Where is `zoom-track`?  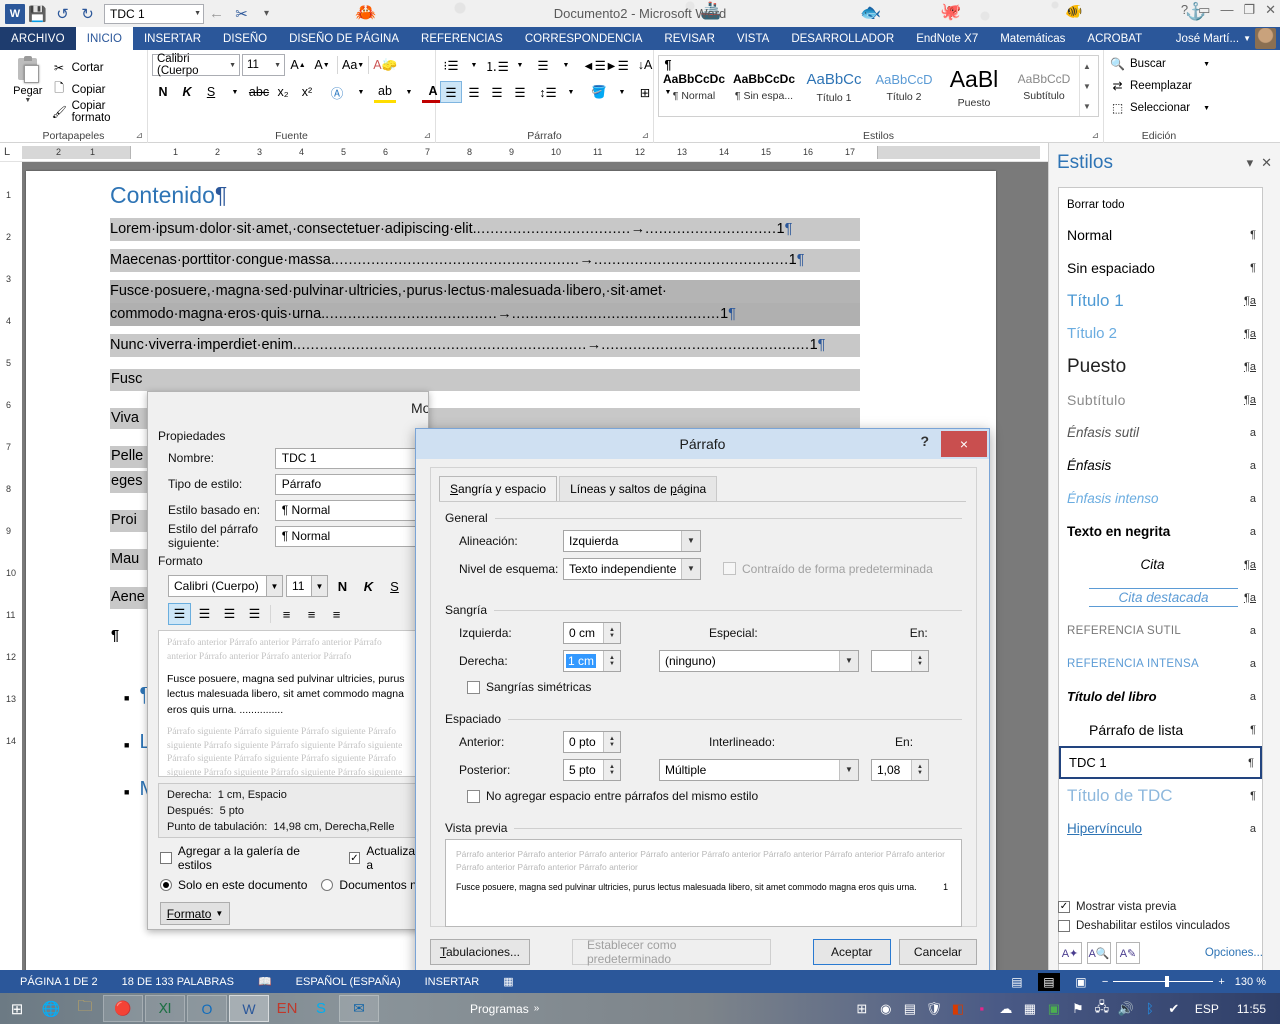
zoom-track is located at coordinates (1163, 981).